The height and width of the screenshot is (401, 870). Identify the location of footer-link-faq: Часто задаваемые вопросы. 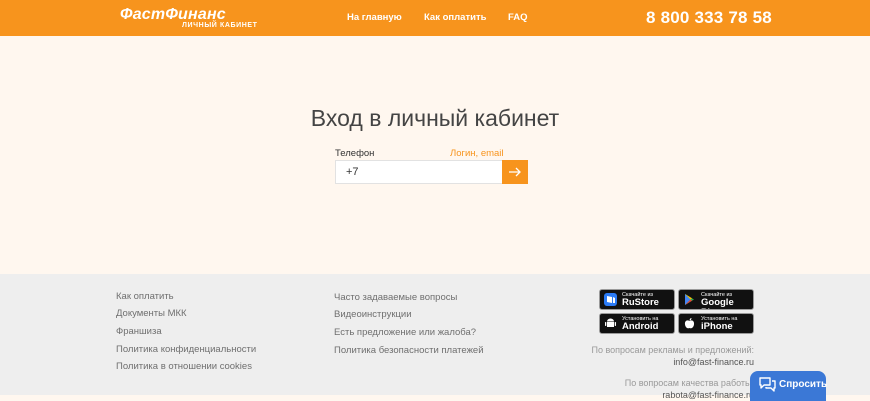
(395, 297).